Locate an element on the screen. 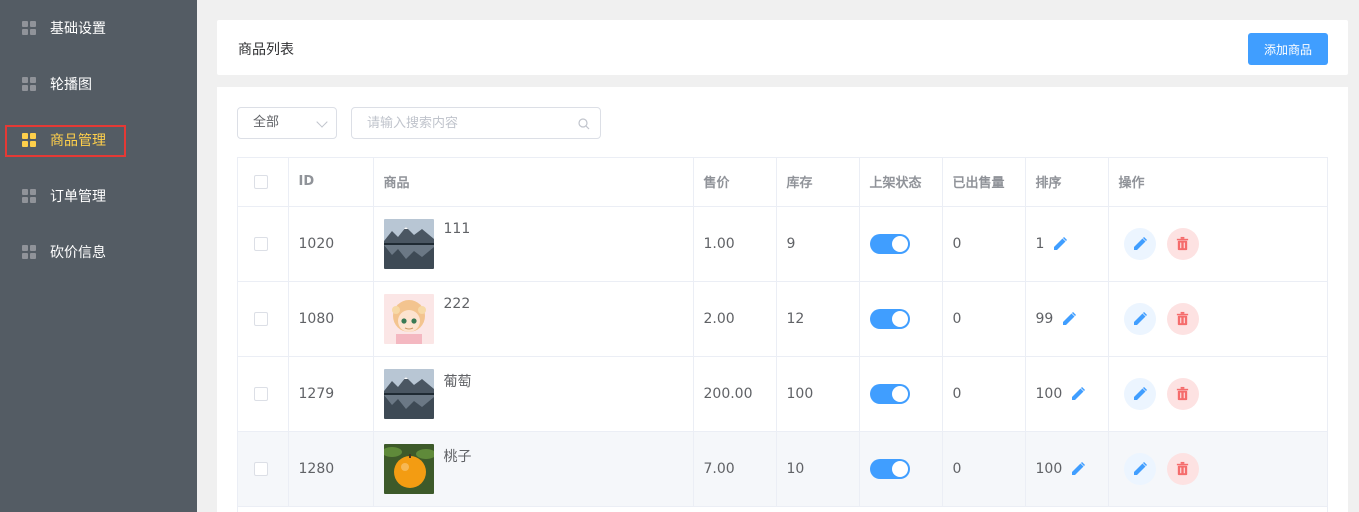 This screenshot has height=512, width=1359. sidebar-item-label: 订单管理 is located at coordinates (78, 197).